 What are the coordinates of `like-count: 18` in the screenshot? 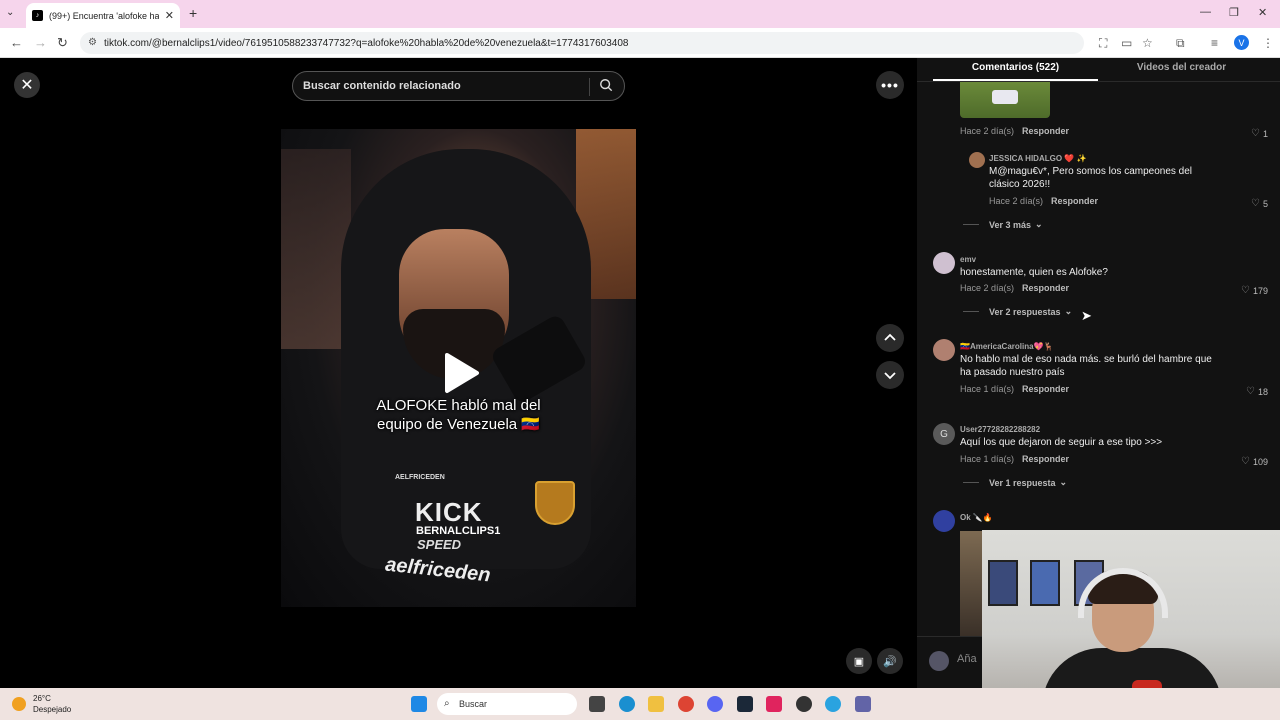 It's located at (1262, 391).